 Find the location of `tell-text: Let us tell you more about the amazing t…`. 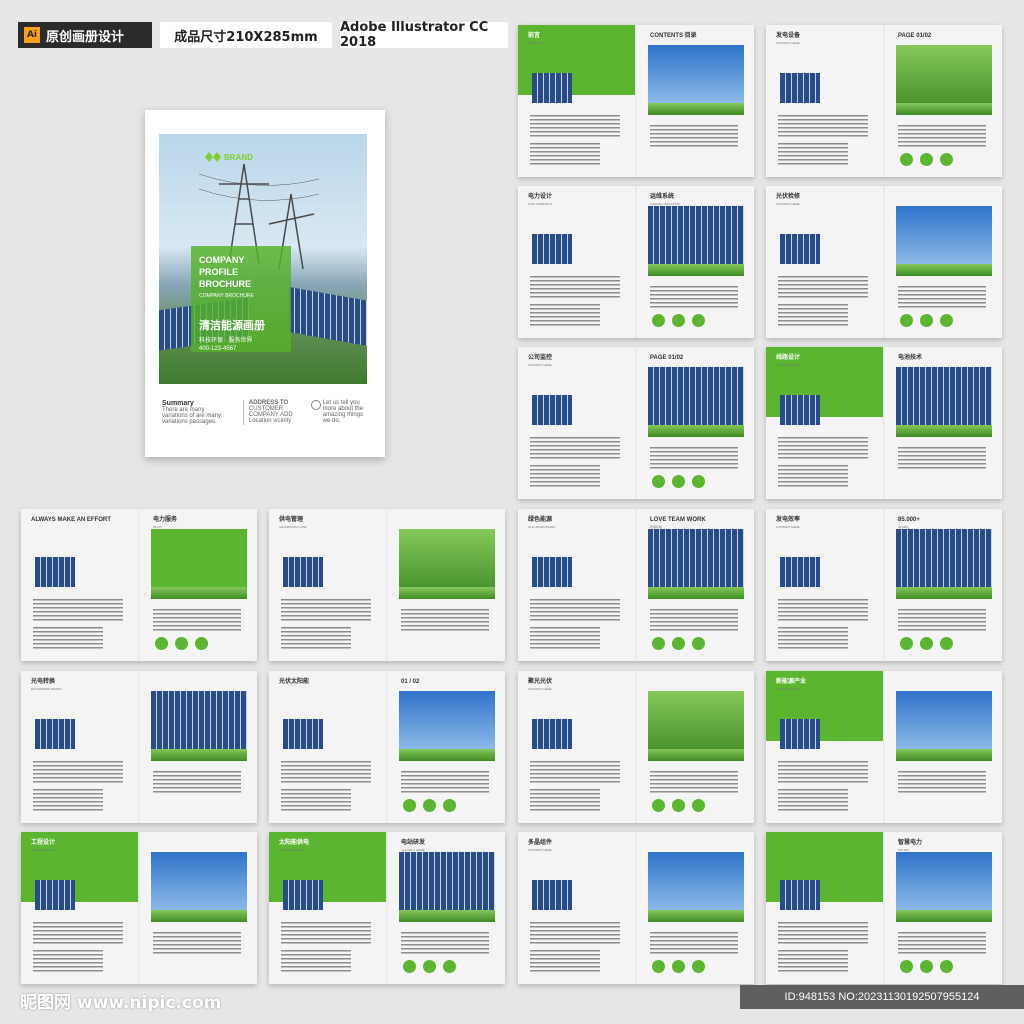

tell-text: Let us tell you more about the amazing t… is located at coordinates (343, 412).